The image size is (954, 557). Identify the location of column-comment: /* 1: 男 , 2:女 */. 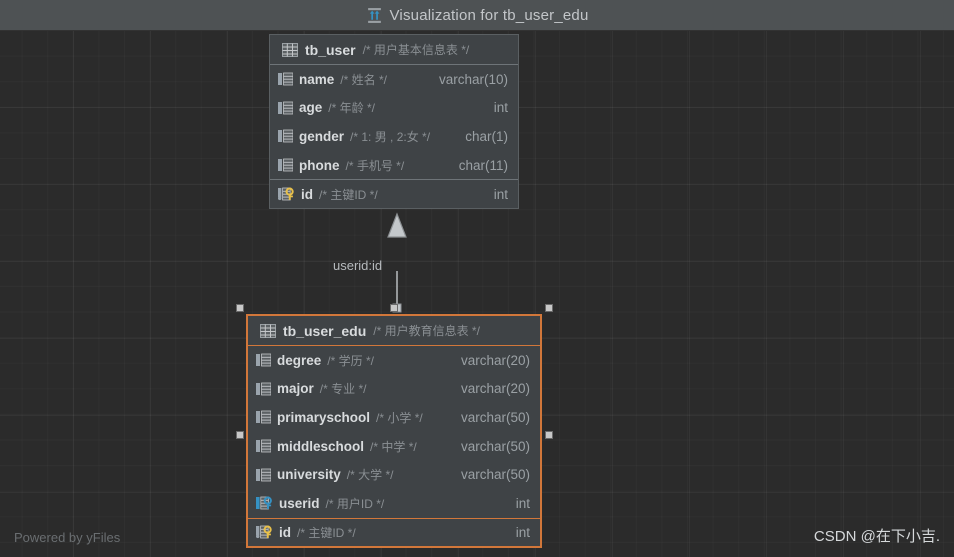
(390, 136).